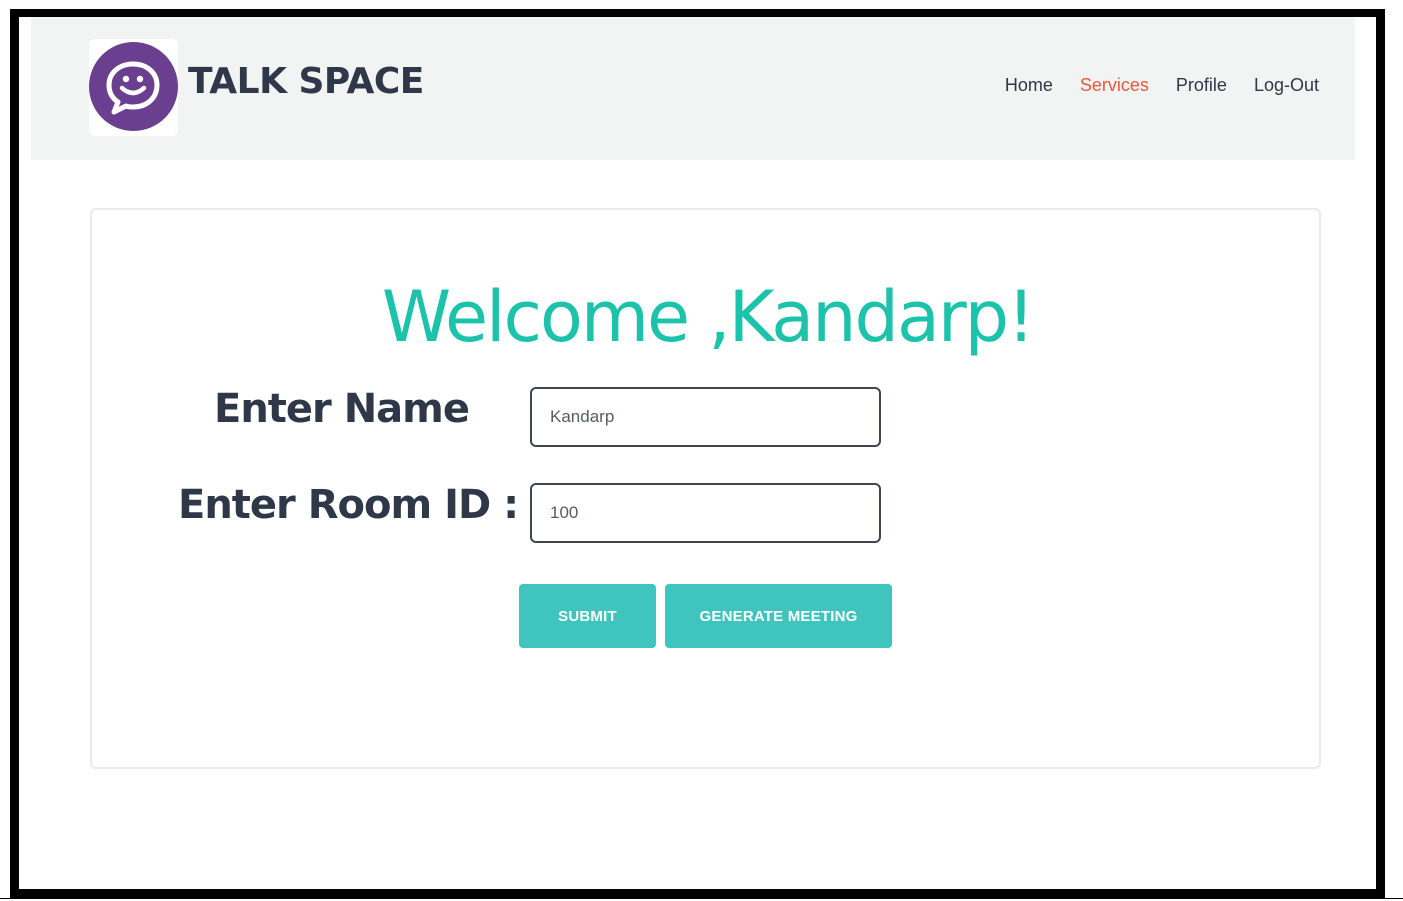 Image resolution: width=1403 pixels, height=901 pixels. I want to click on nav-item-logout: Log-Out, so click(1286, 85).